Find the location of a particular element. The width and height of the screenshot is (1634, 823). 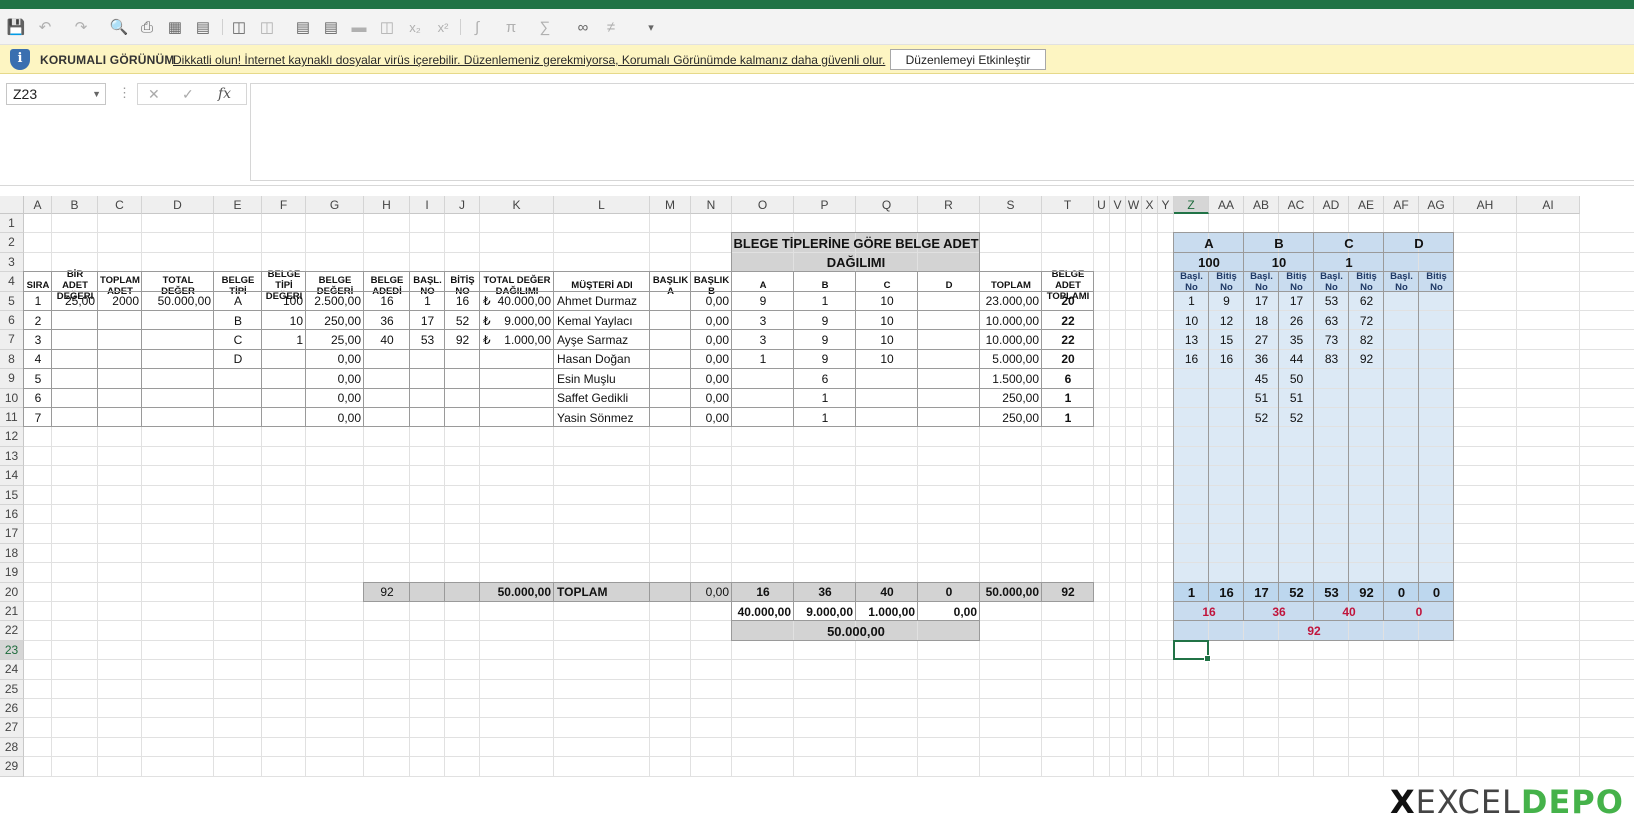

row-header-8: 8 is located at coordinates (12, 359).